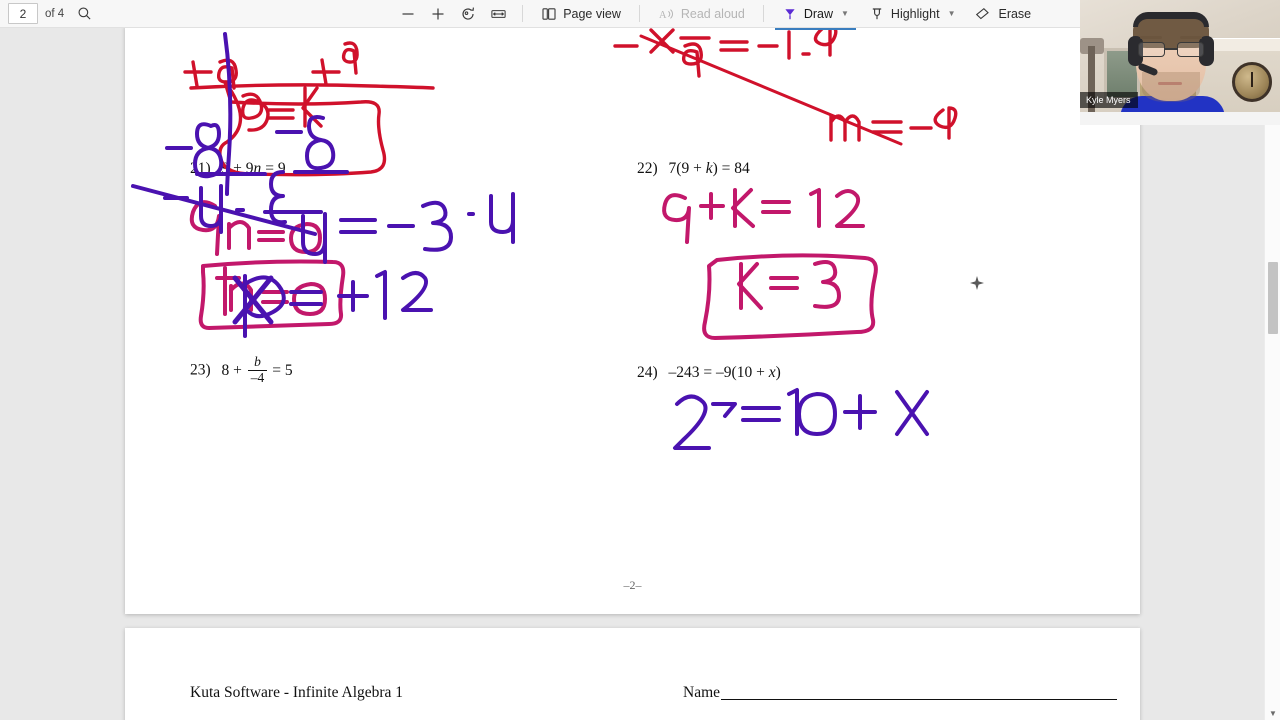 Image resolution: width=1280 pixels, height=720 pixels. I want to click on rotate-button, so click(468, 14).